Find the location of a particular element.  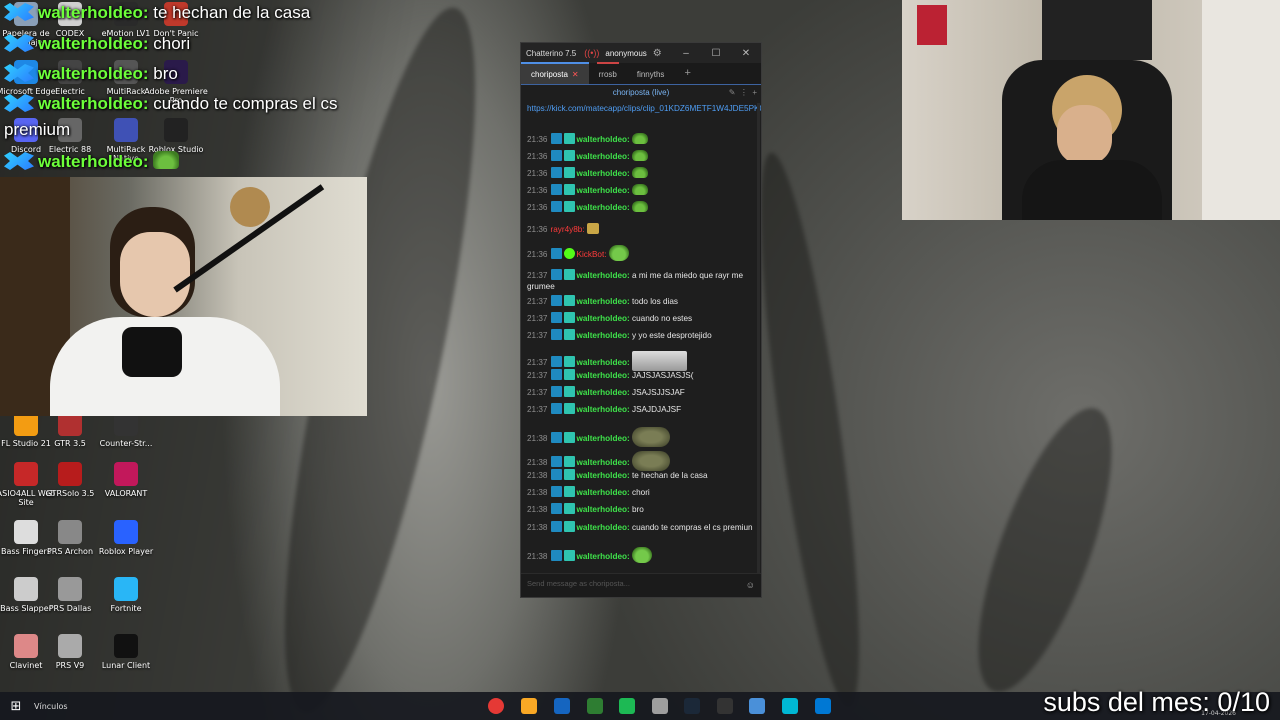

channel-title: choriposta (live) is located at coordinates (641, 92).